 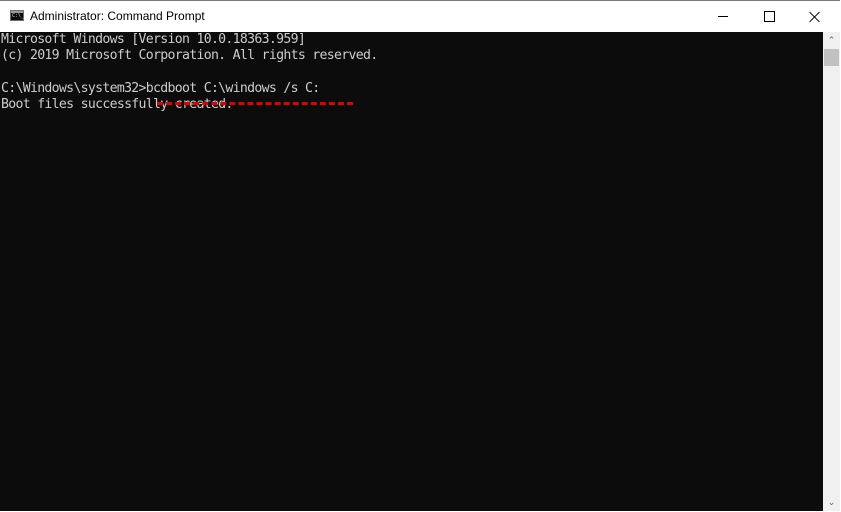 I want to click on chevron-down-icon: ⌄, so click(x=831, y=502).